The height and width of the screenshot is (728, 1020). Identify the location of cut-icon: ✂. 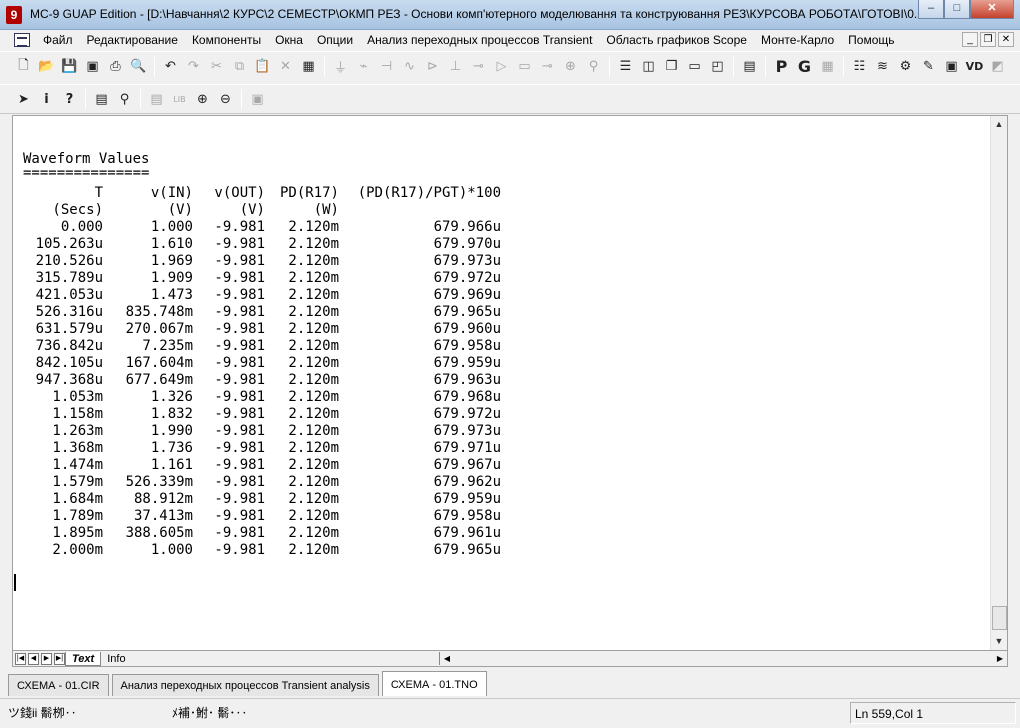
(217, 67).